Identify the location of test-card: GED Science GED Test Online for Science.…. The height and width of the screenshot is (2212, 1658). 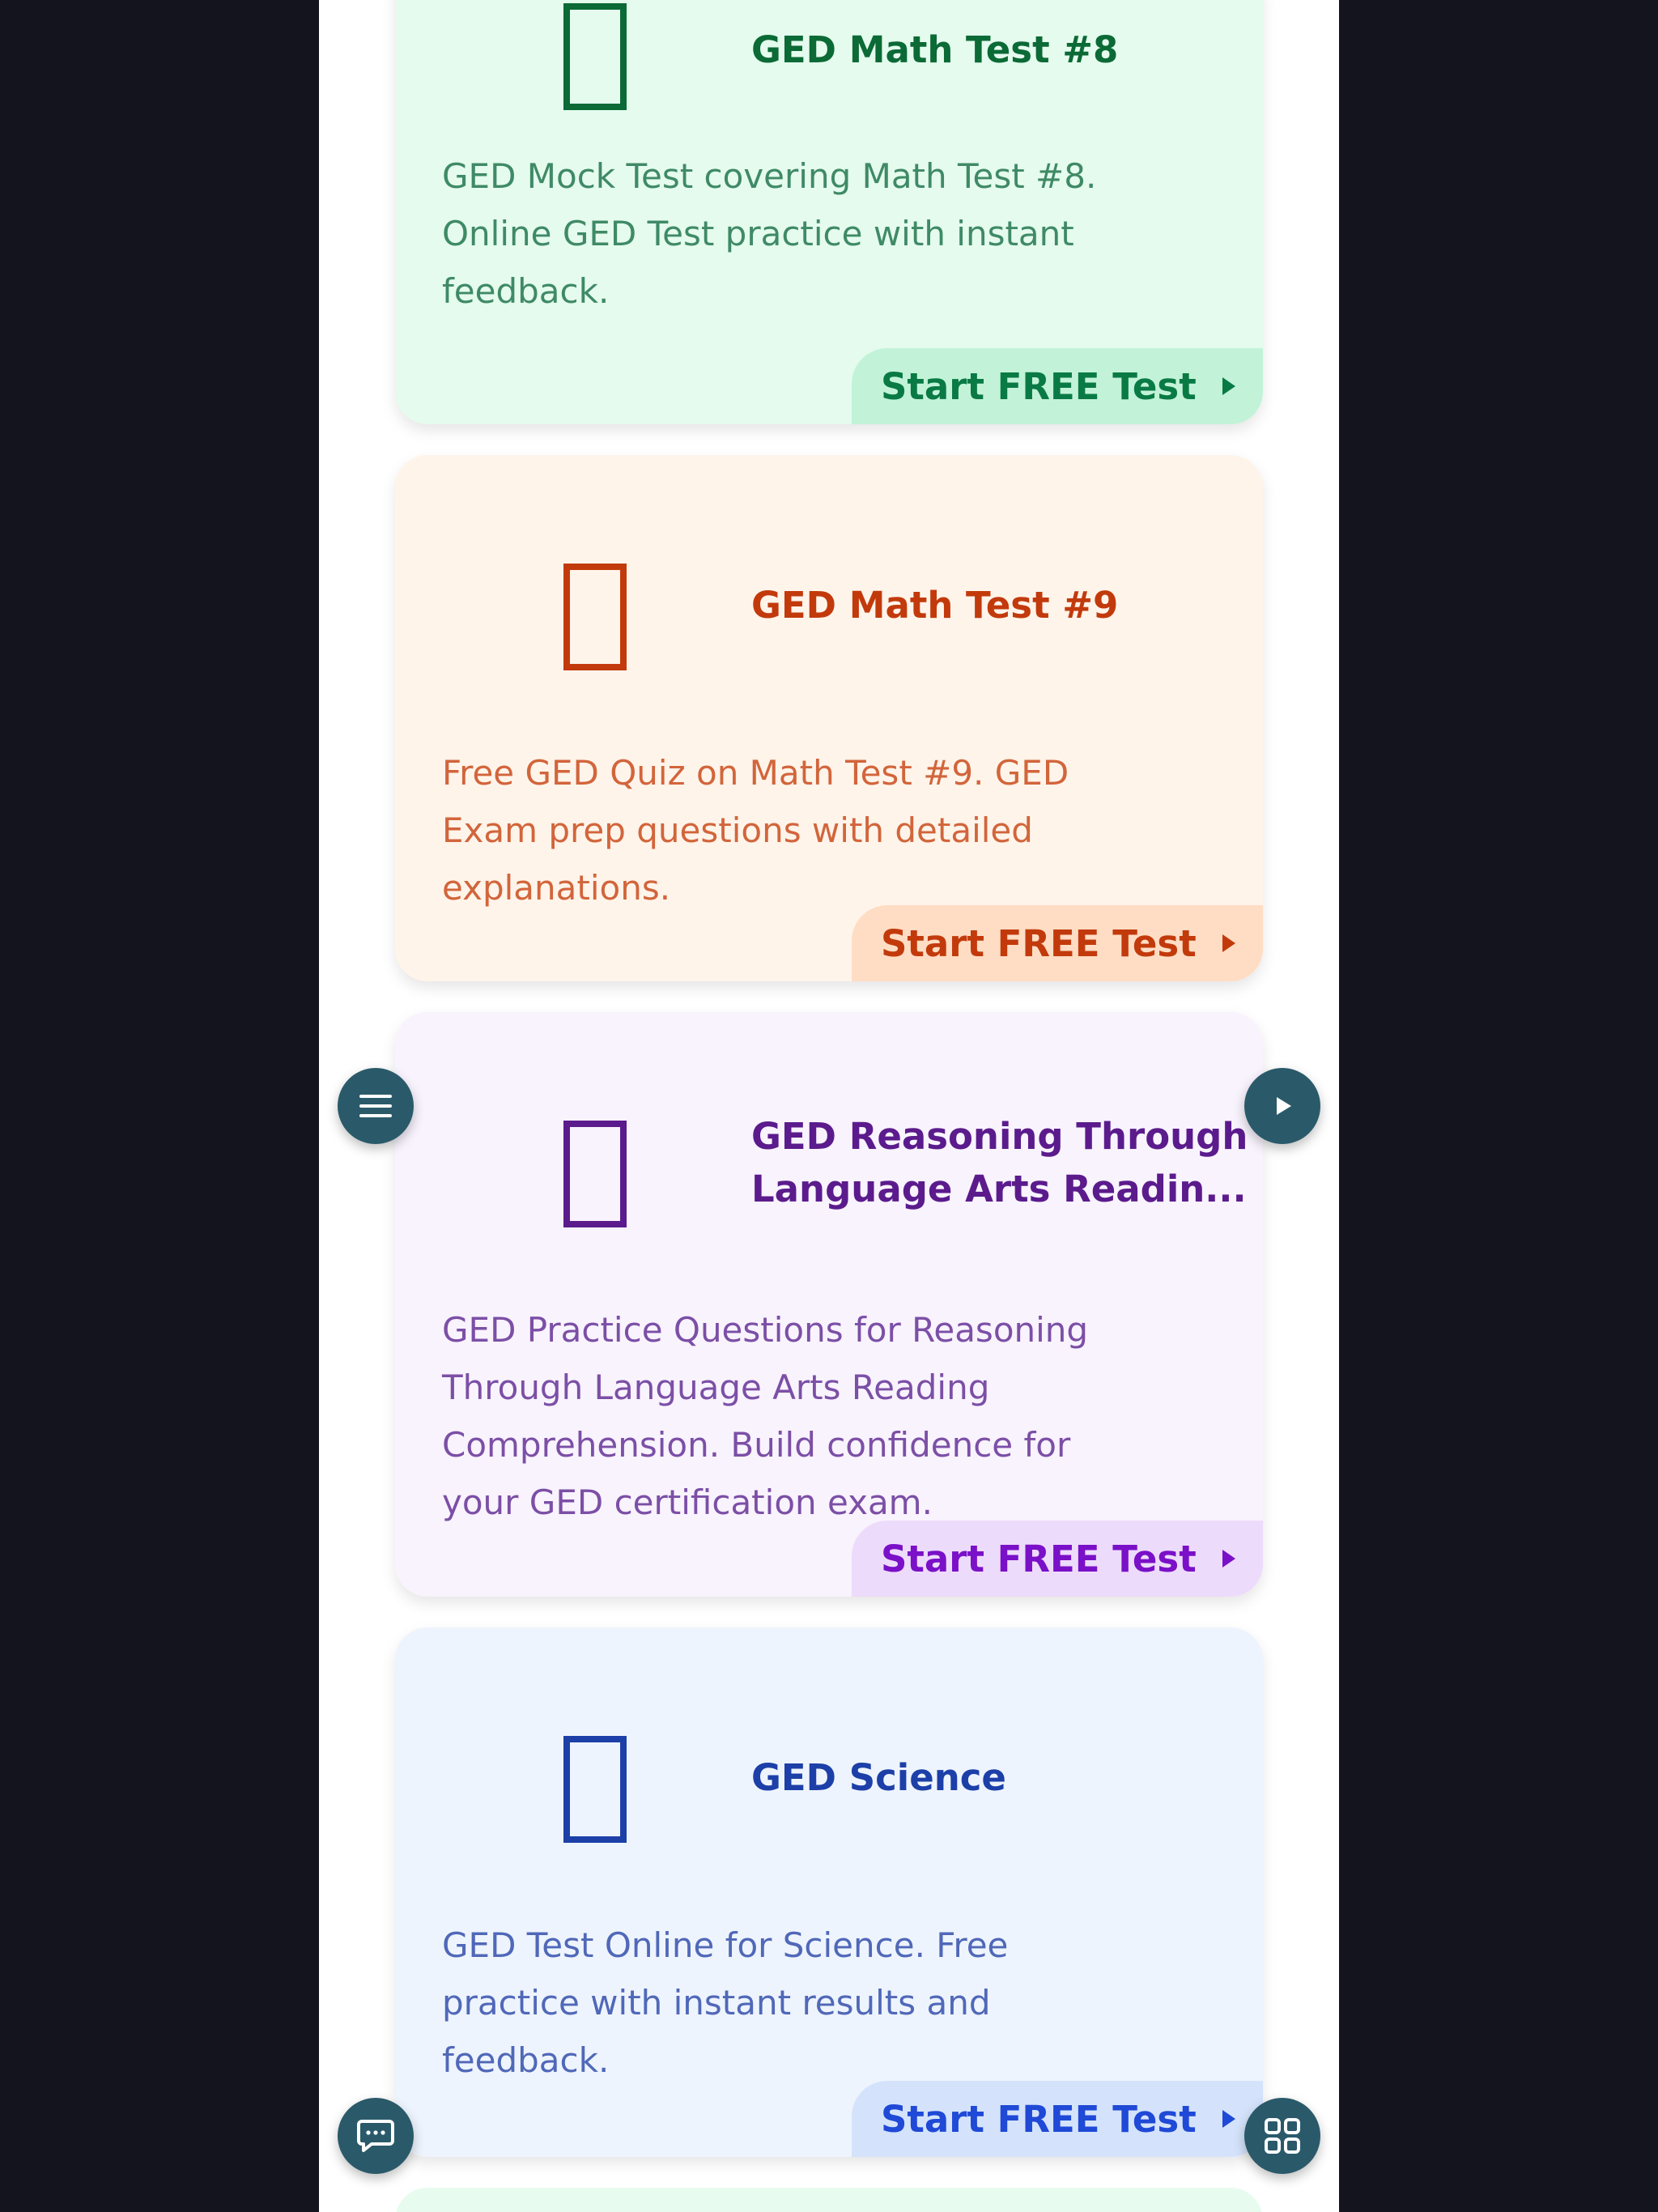
(829, 1892).